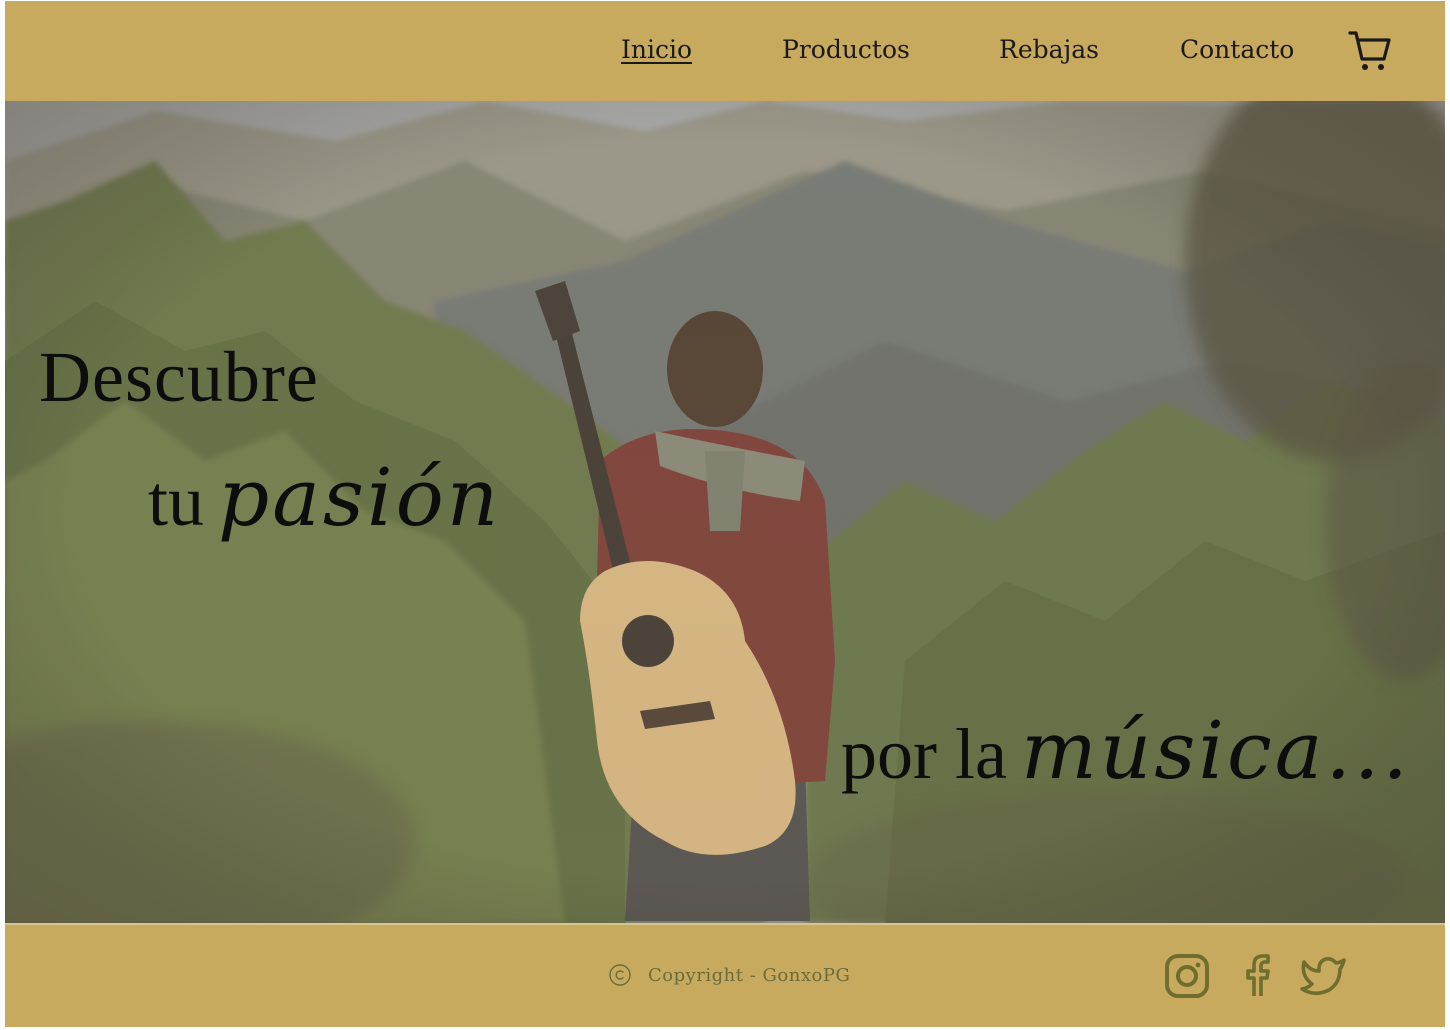 This screenshot has width=1450, height=1030. I want to click on nav-link-contacto: Contacto, so click(1237, 49).